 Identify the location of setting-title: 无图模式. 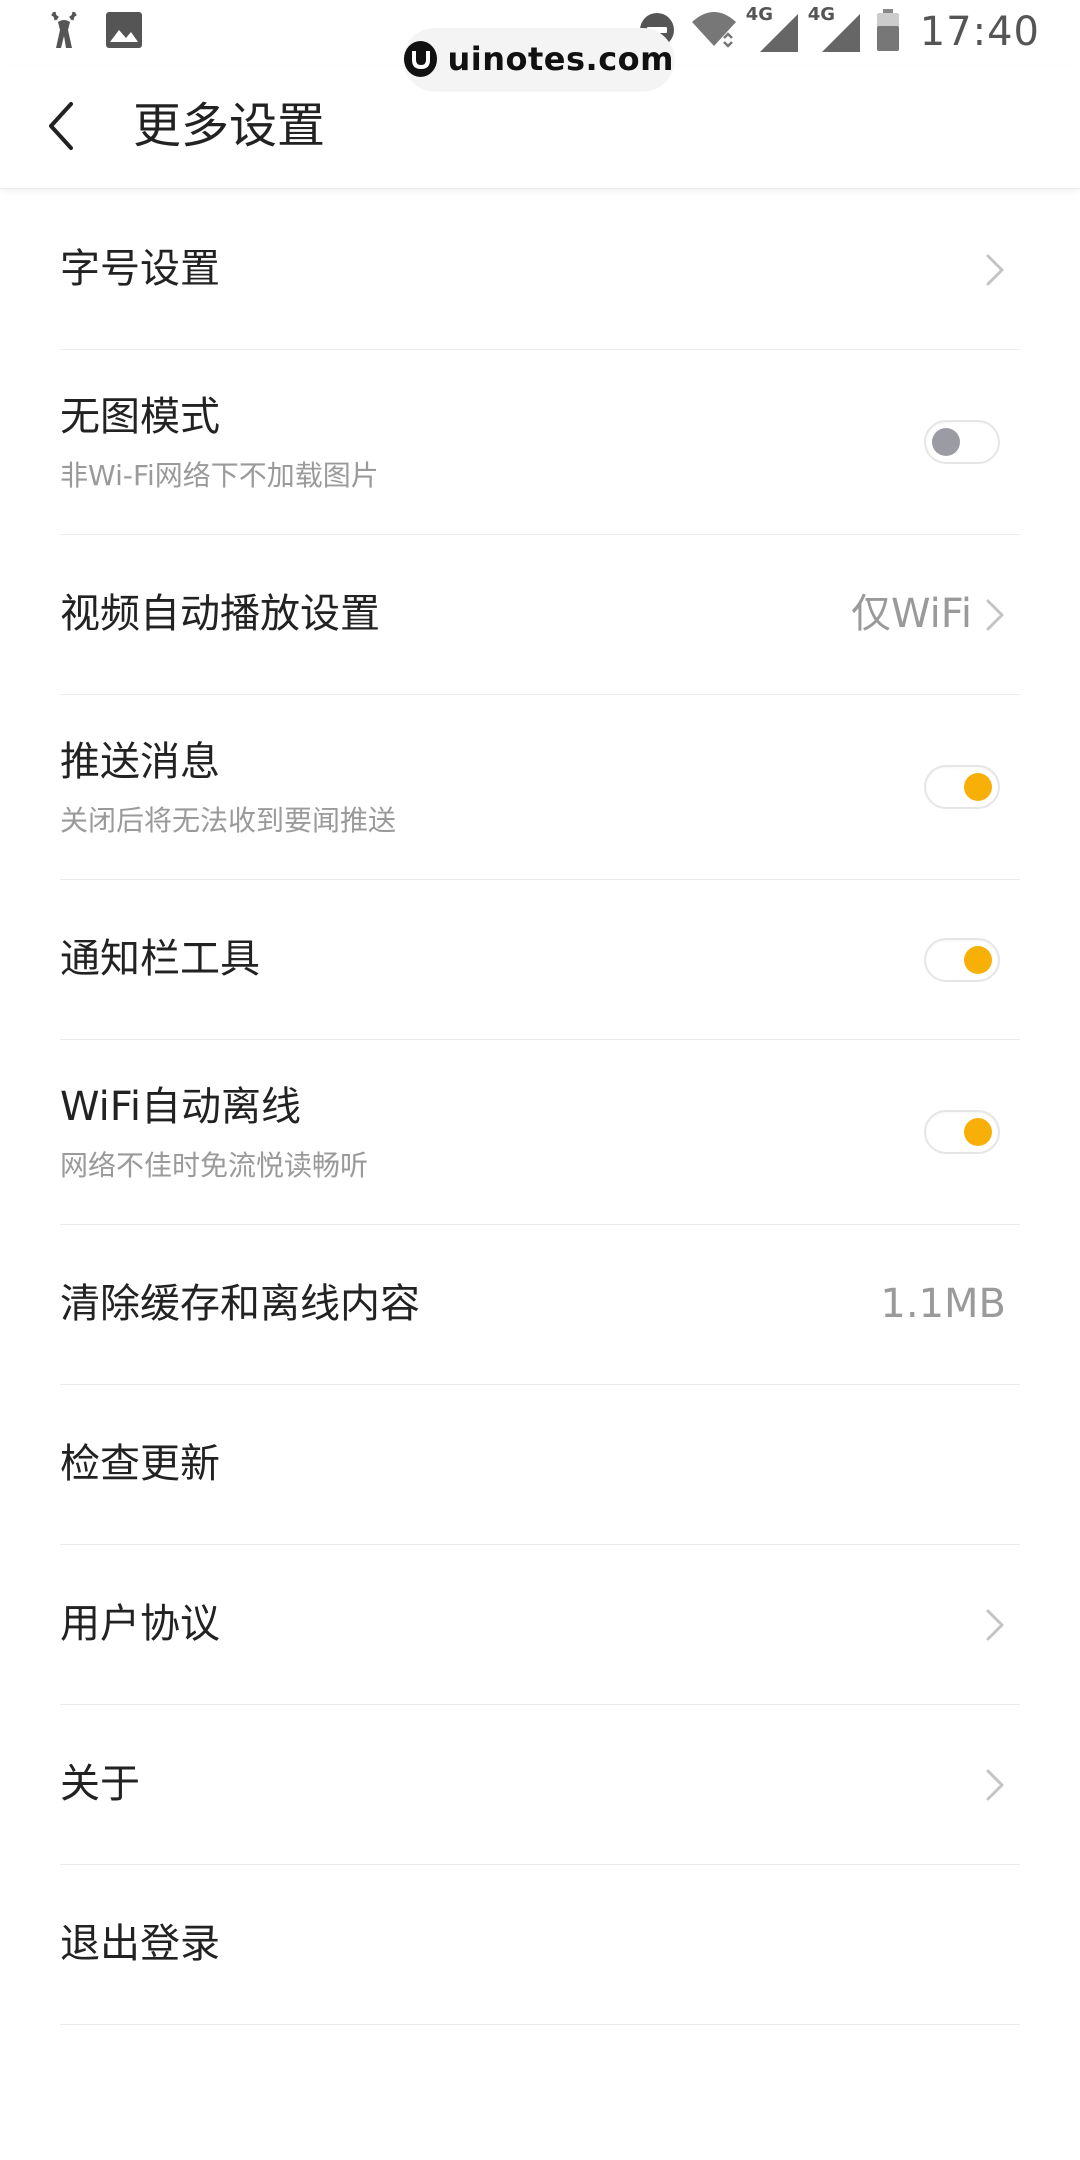
(140, 417).